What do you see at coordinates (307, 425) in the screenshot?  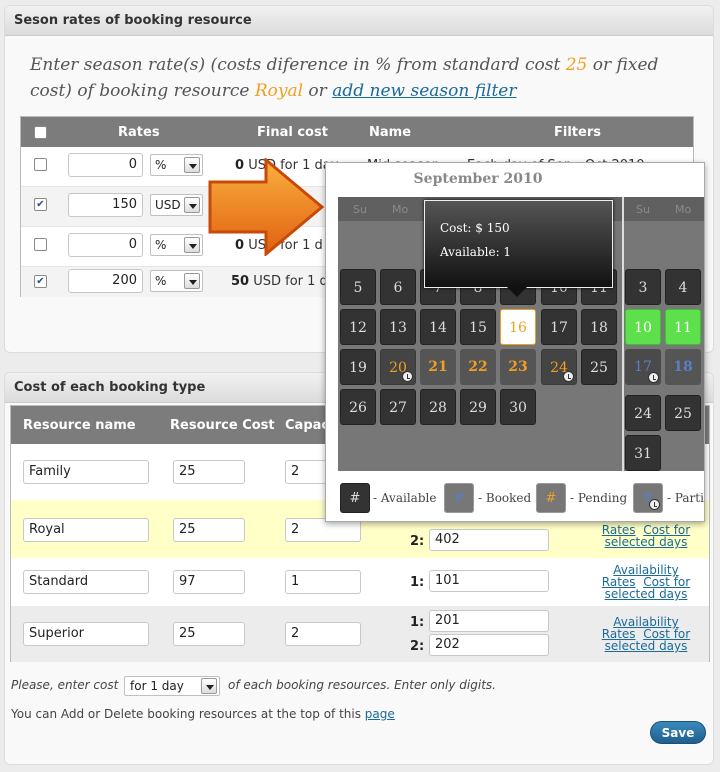 I see `capacity-header: Capac` at bounding box center [307, 425].